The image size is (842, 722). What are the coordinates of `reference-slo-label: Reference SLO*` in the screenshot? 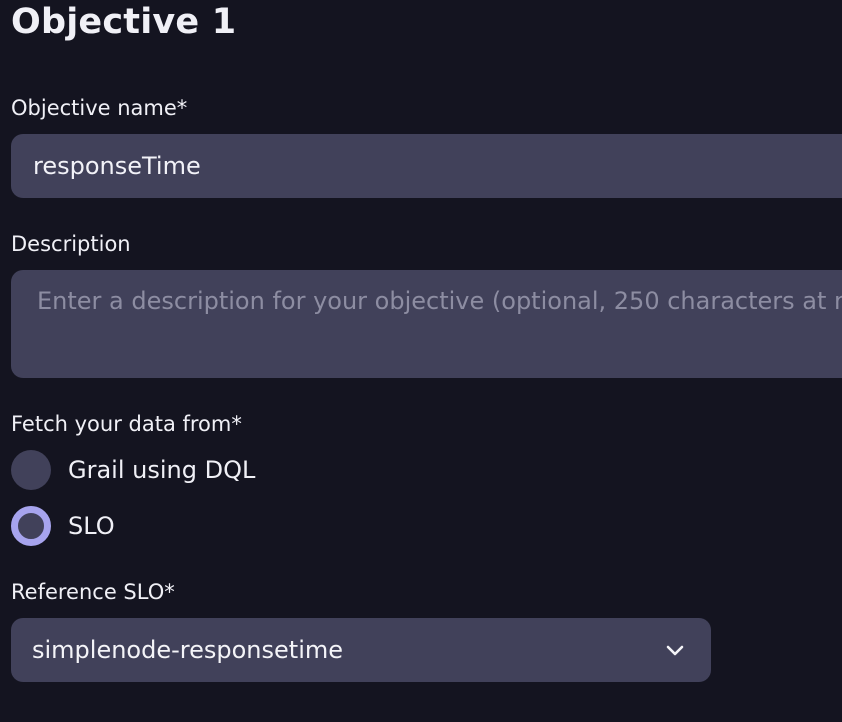 It's located at (93, 592).